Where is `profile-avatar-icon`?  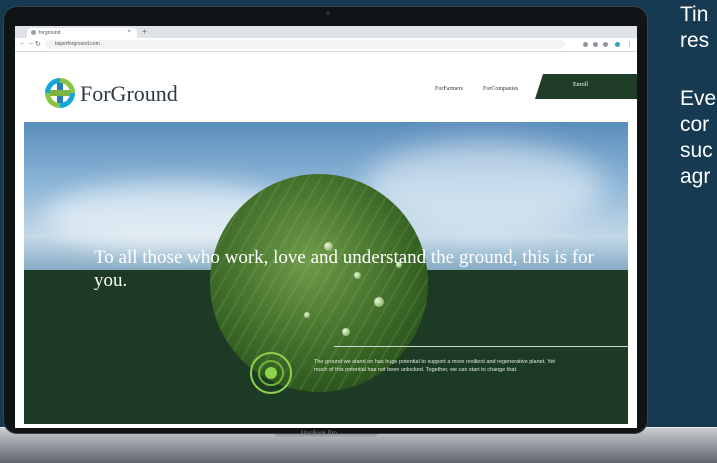
profile-avatar-icon is located at coordinates (617, 44).